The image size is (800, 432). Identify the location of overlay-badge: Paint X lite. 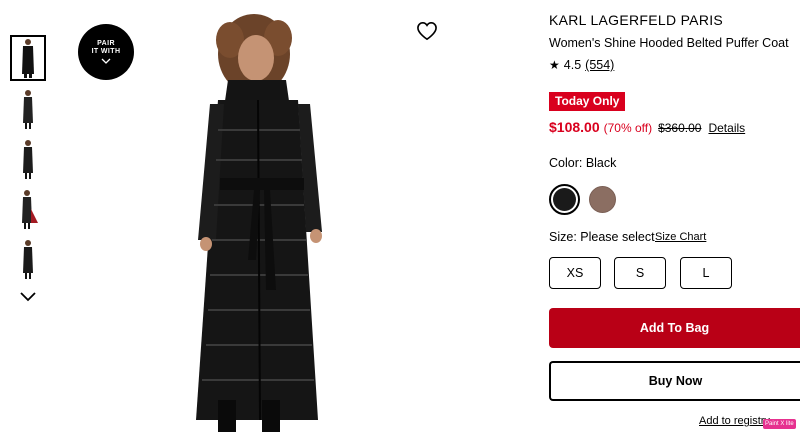
(779, 424).